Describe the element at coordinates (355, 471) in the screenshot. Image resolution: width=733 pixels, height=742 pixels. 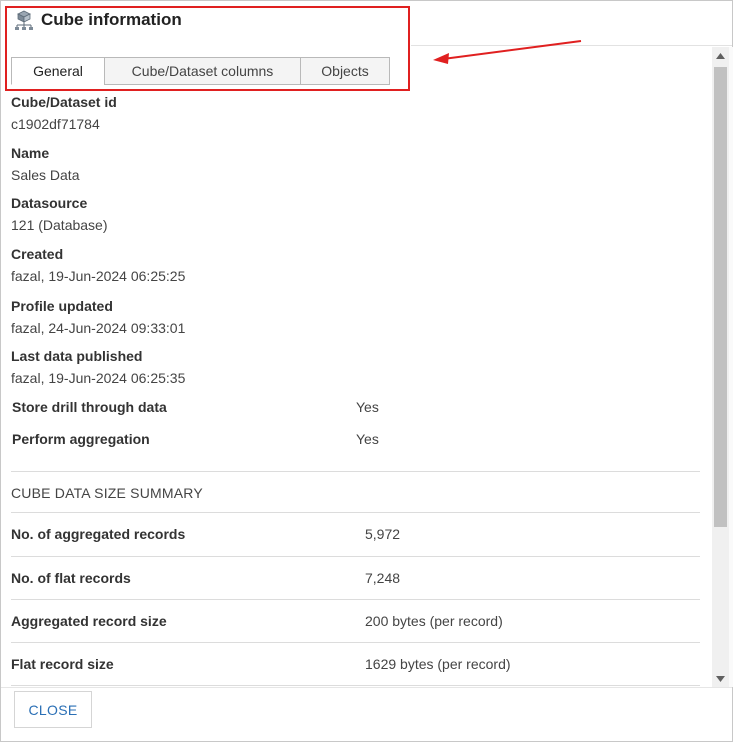
I see `section-divider` at that location.